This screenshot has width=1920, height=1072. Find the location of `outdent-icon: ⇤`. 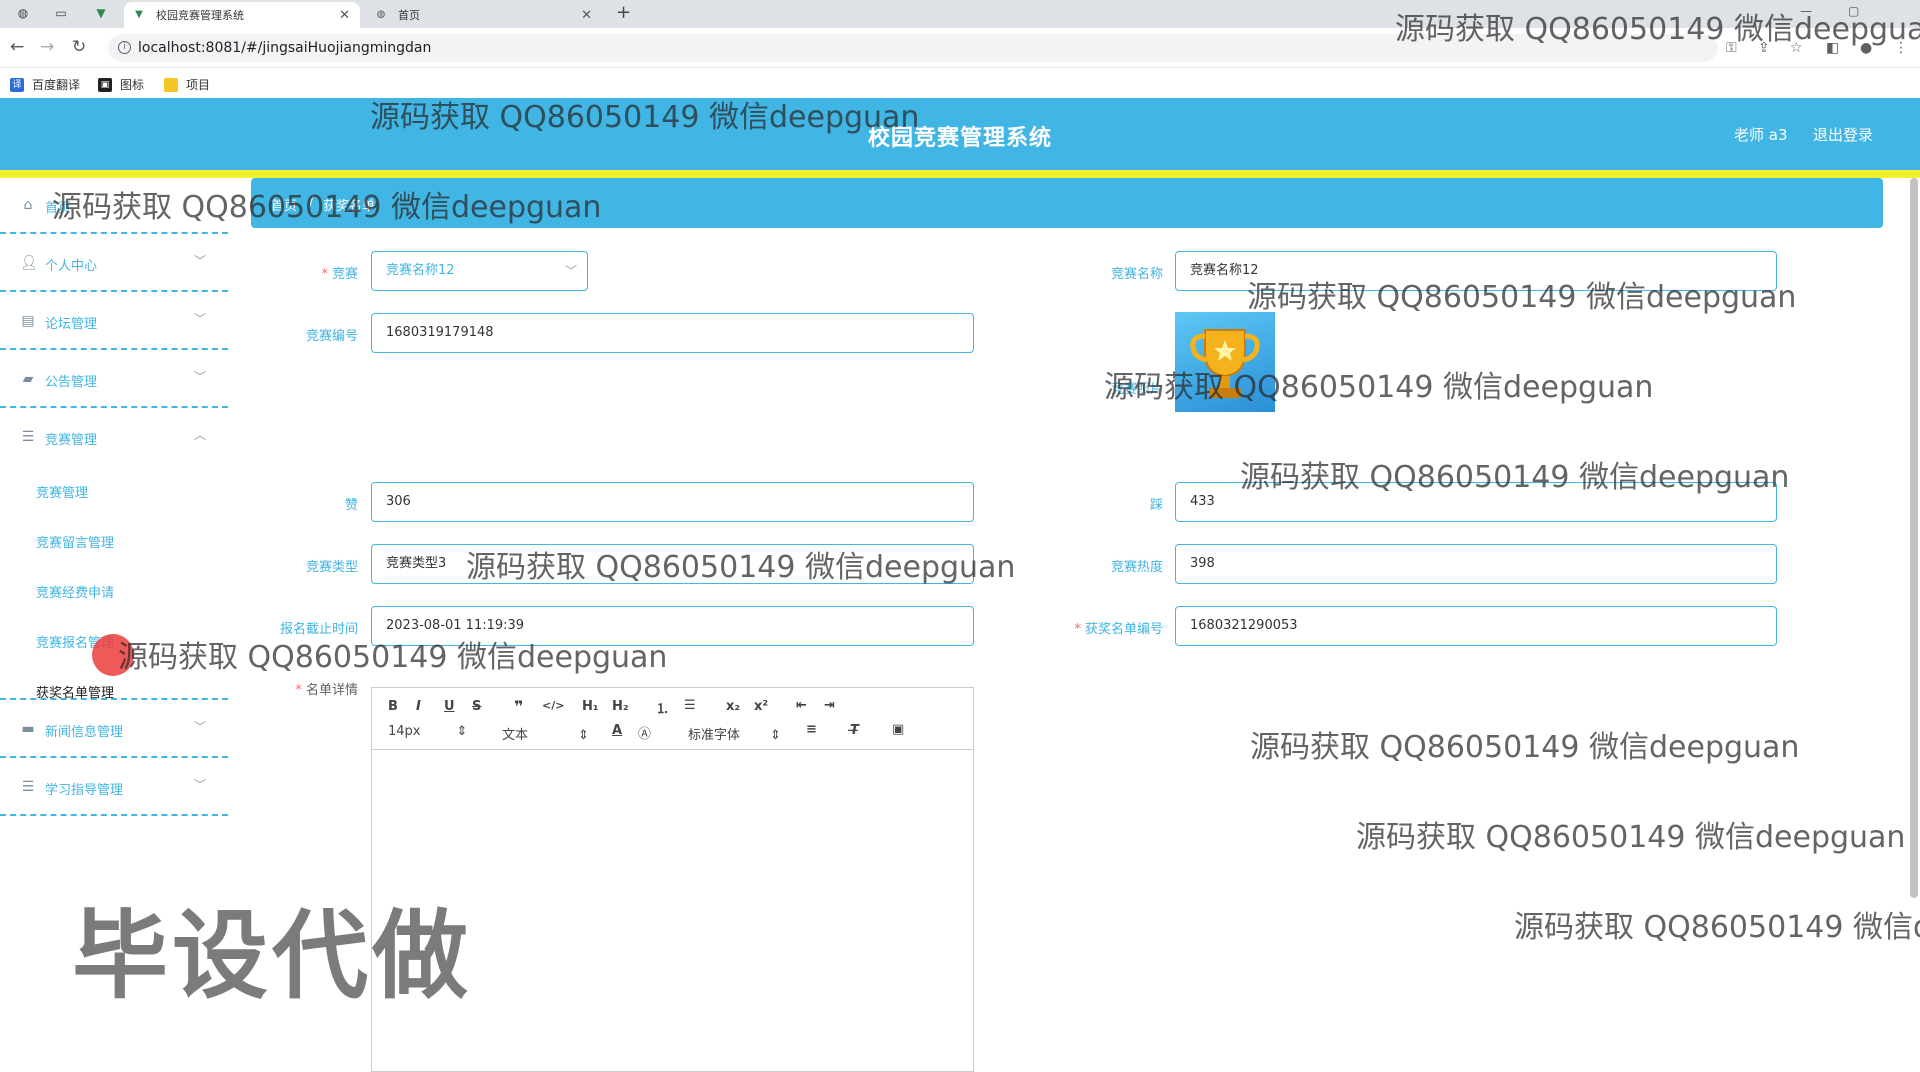

outdent-icon: ⇤ is located at coordinates (801, 705).